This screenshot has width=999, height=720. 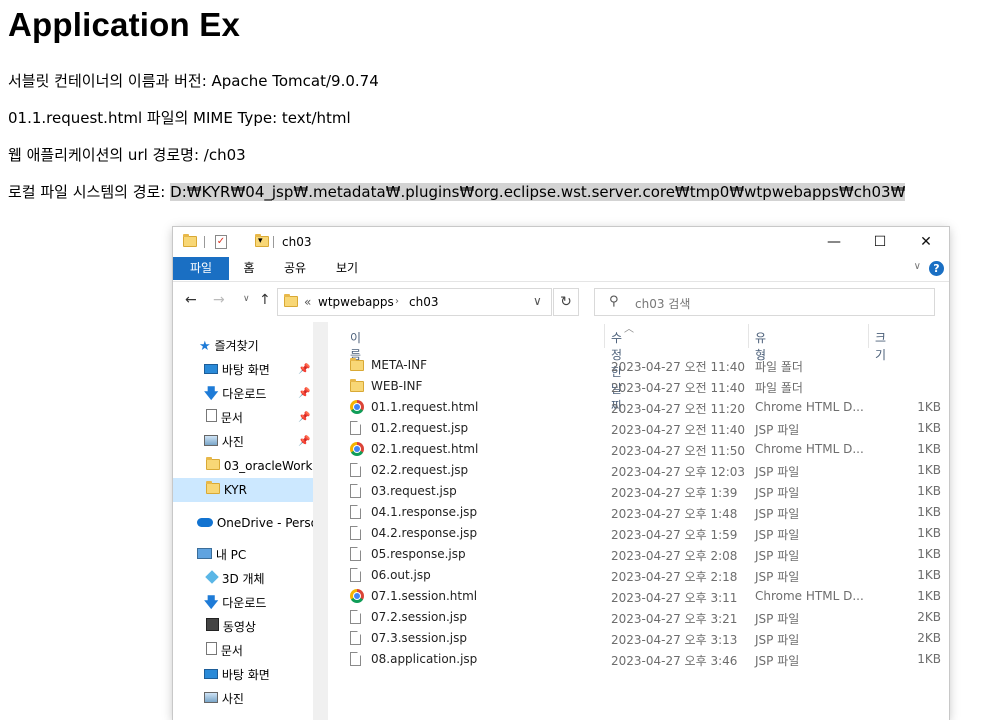 What do you see at coordinates (936, 268) in the screenshot?
I see `help-icon: ?` at bounding box center [936, 268].